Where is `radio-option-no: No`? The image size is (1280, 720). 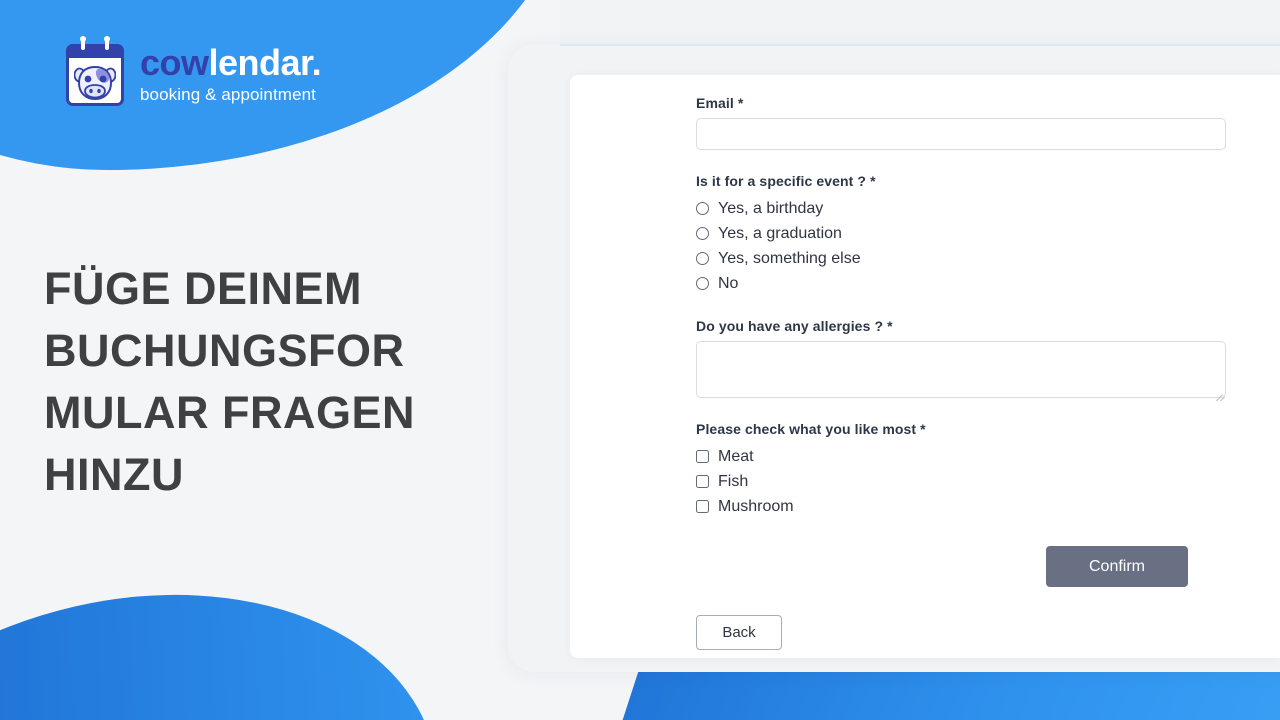 radio-option-no: No is located at coordinates (968, 283).